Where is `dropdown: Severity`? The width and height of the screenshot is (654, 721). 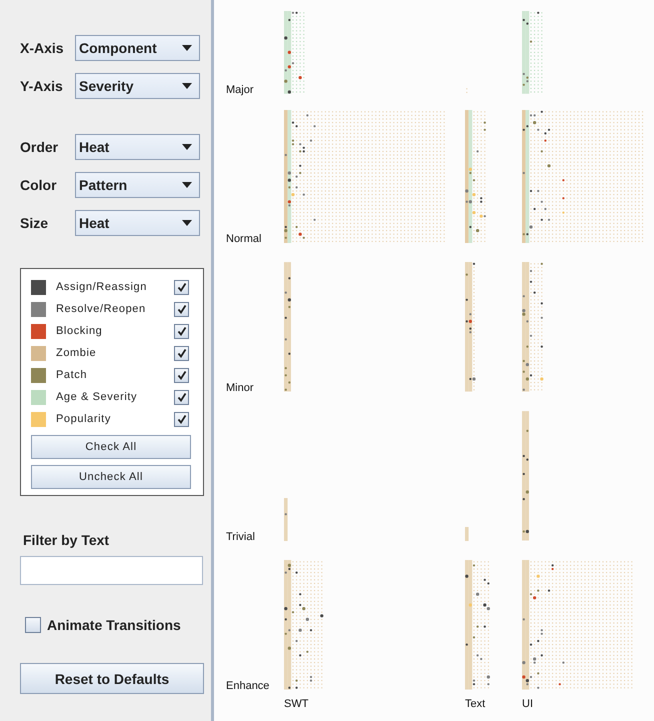
dropdown: Severity is located at coordinates (137, 86).